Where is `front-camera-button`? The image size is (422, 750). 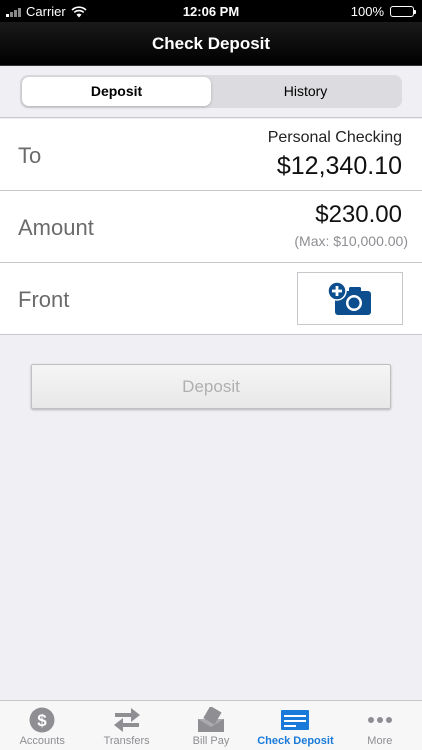
front-camera-button is located at coordinates (350, 298).